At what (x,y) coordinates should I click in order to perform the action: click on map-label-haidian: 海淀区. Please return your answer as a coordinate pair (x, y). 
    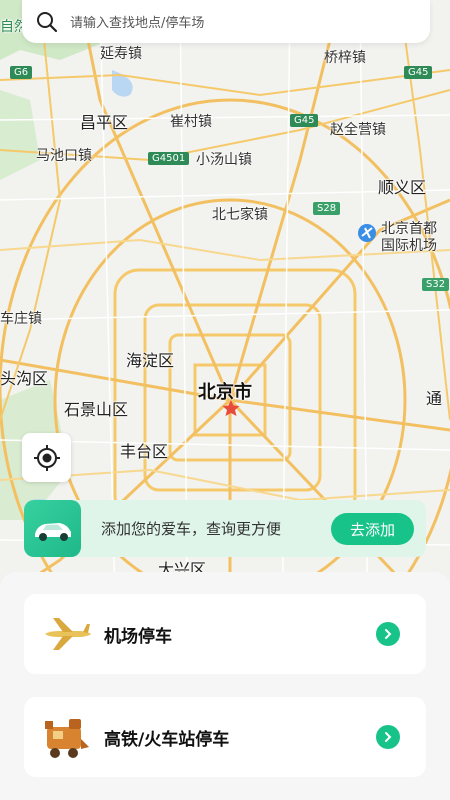
    Looking at the image, I should click on (150, 360).